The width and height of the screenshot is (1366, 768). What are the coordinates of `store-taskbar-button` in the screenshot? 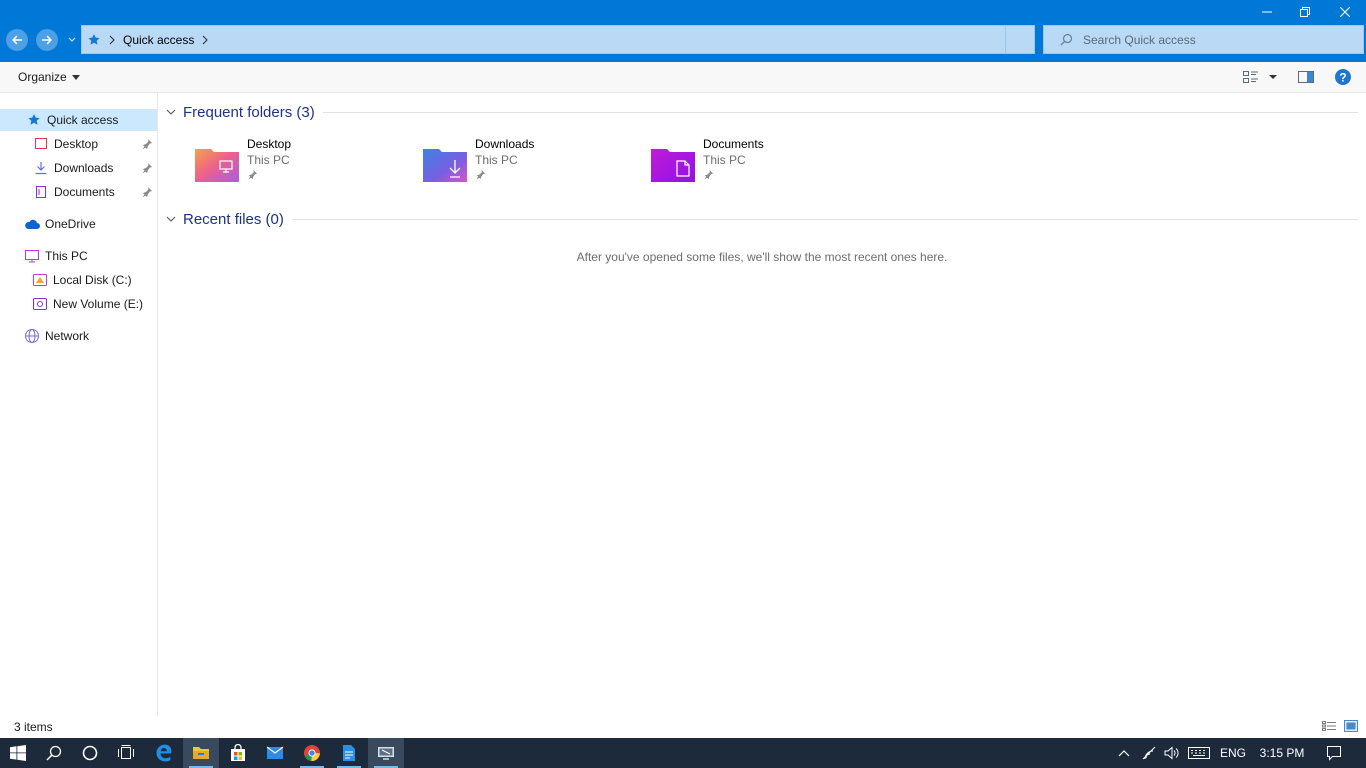 It's located at (238, 753).